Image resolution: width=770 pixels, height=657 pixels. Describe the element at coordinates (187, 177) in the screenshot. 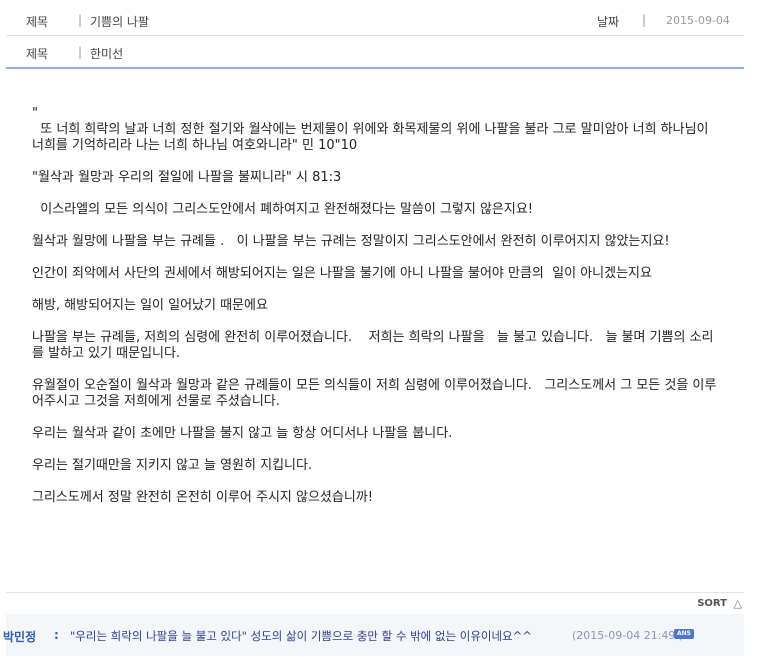

I see `body-paragraph: "월삭과 월망과 우리의 절일에 나팔을 불찌니라" 시 81:3` at that location.